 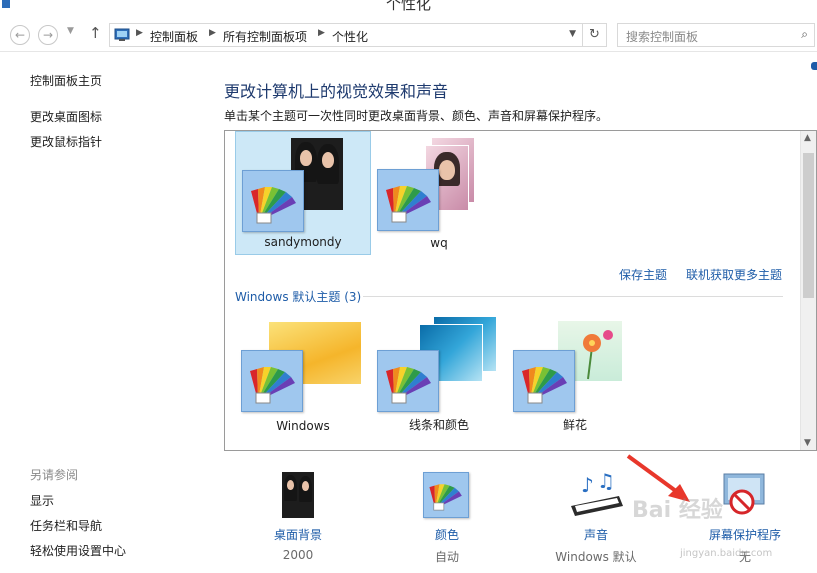 I want to click on vertical-scrollbar: ▲ ▼, so click(x=808, y=290).